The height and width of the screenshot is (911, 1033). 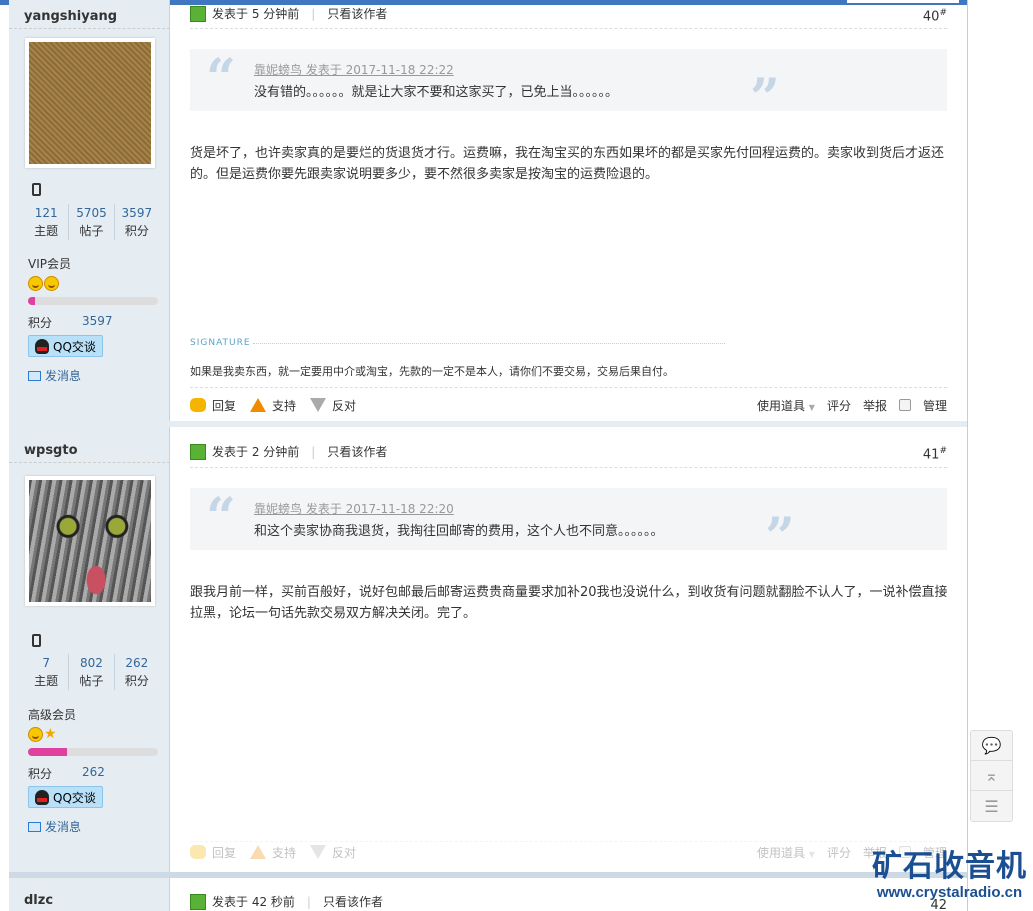 I want to click on post: dlzc 发表于 42 秒前 | 只看该作者 42, so click(x=488, y=894).